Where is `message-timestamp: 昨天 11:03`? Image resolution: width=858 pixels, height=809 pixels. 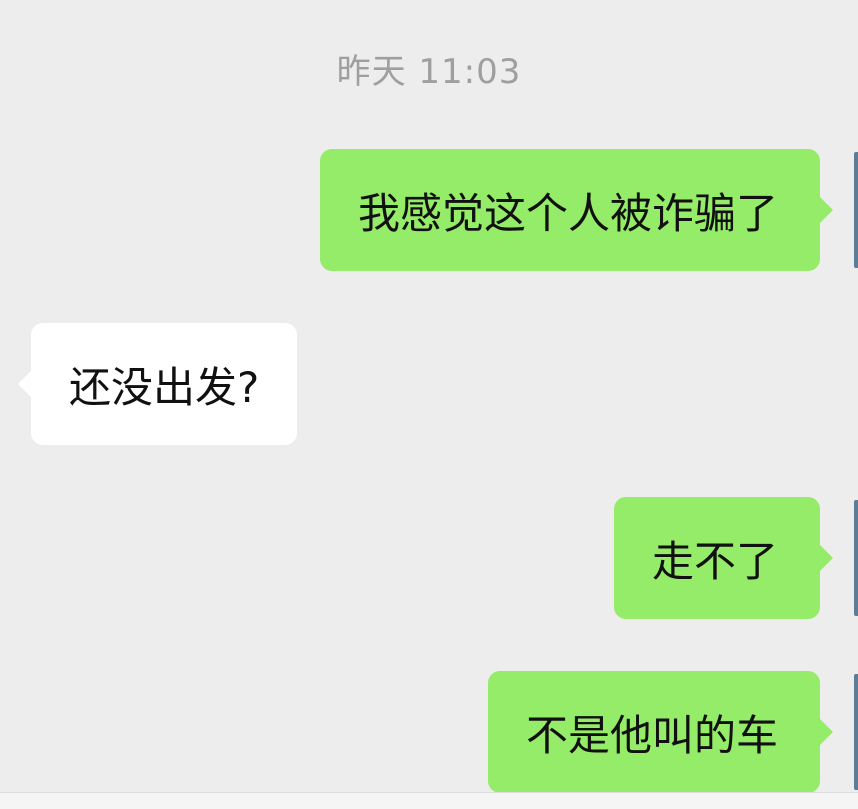
message-timestamp: 昨天 11:03 is located at coordinates (429, 72).